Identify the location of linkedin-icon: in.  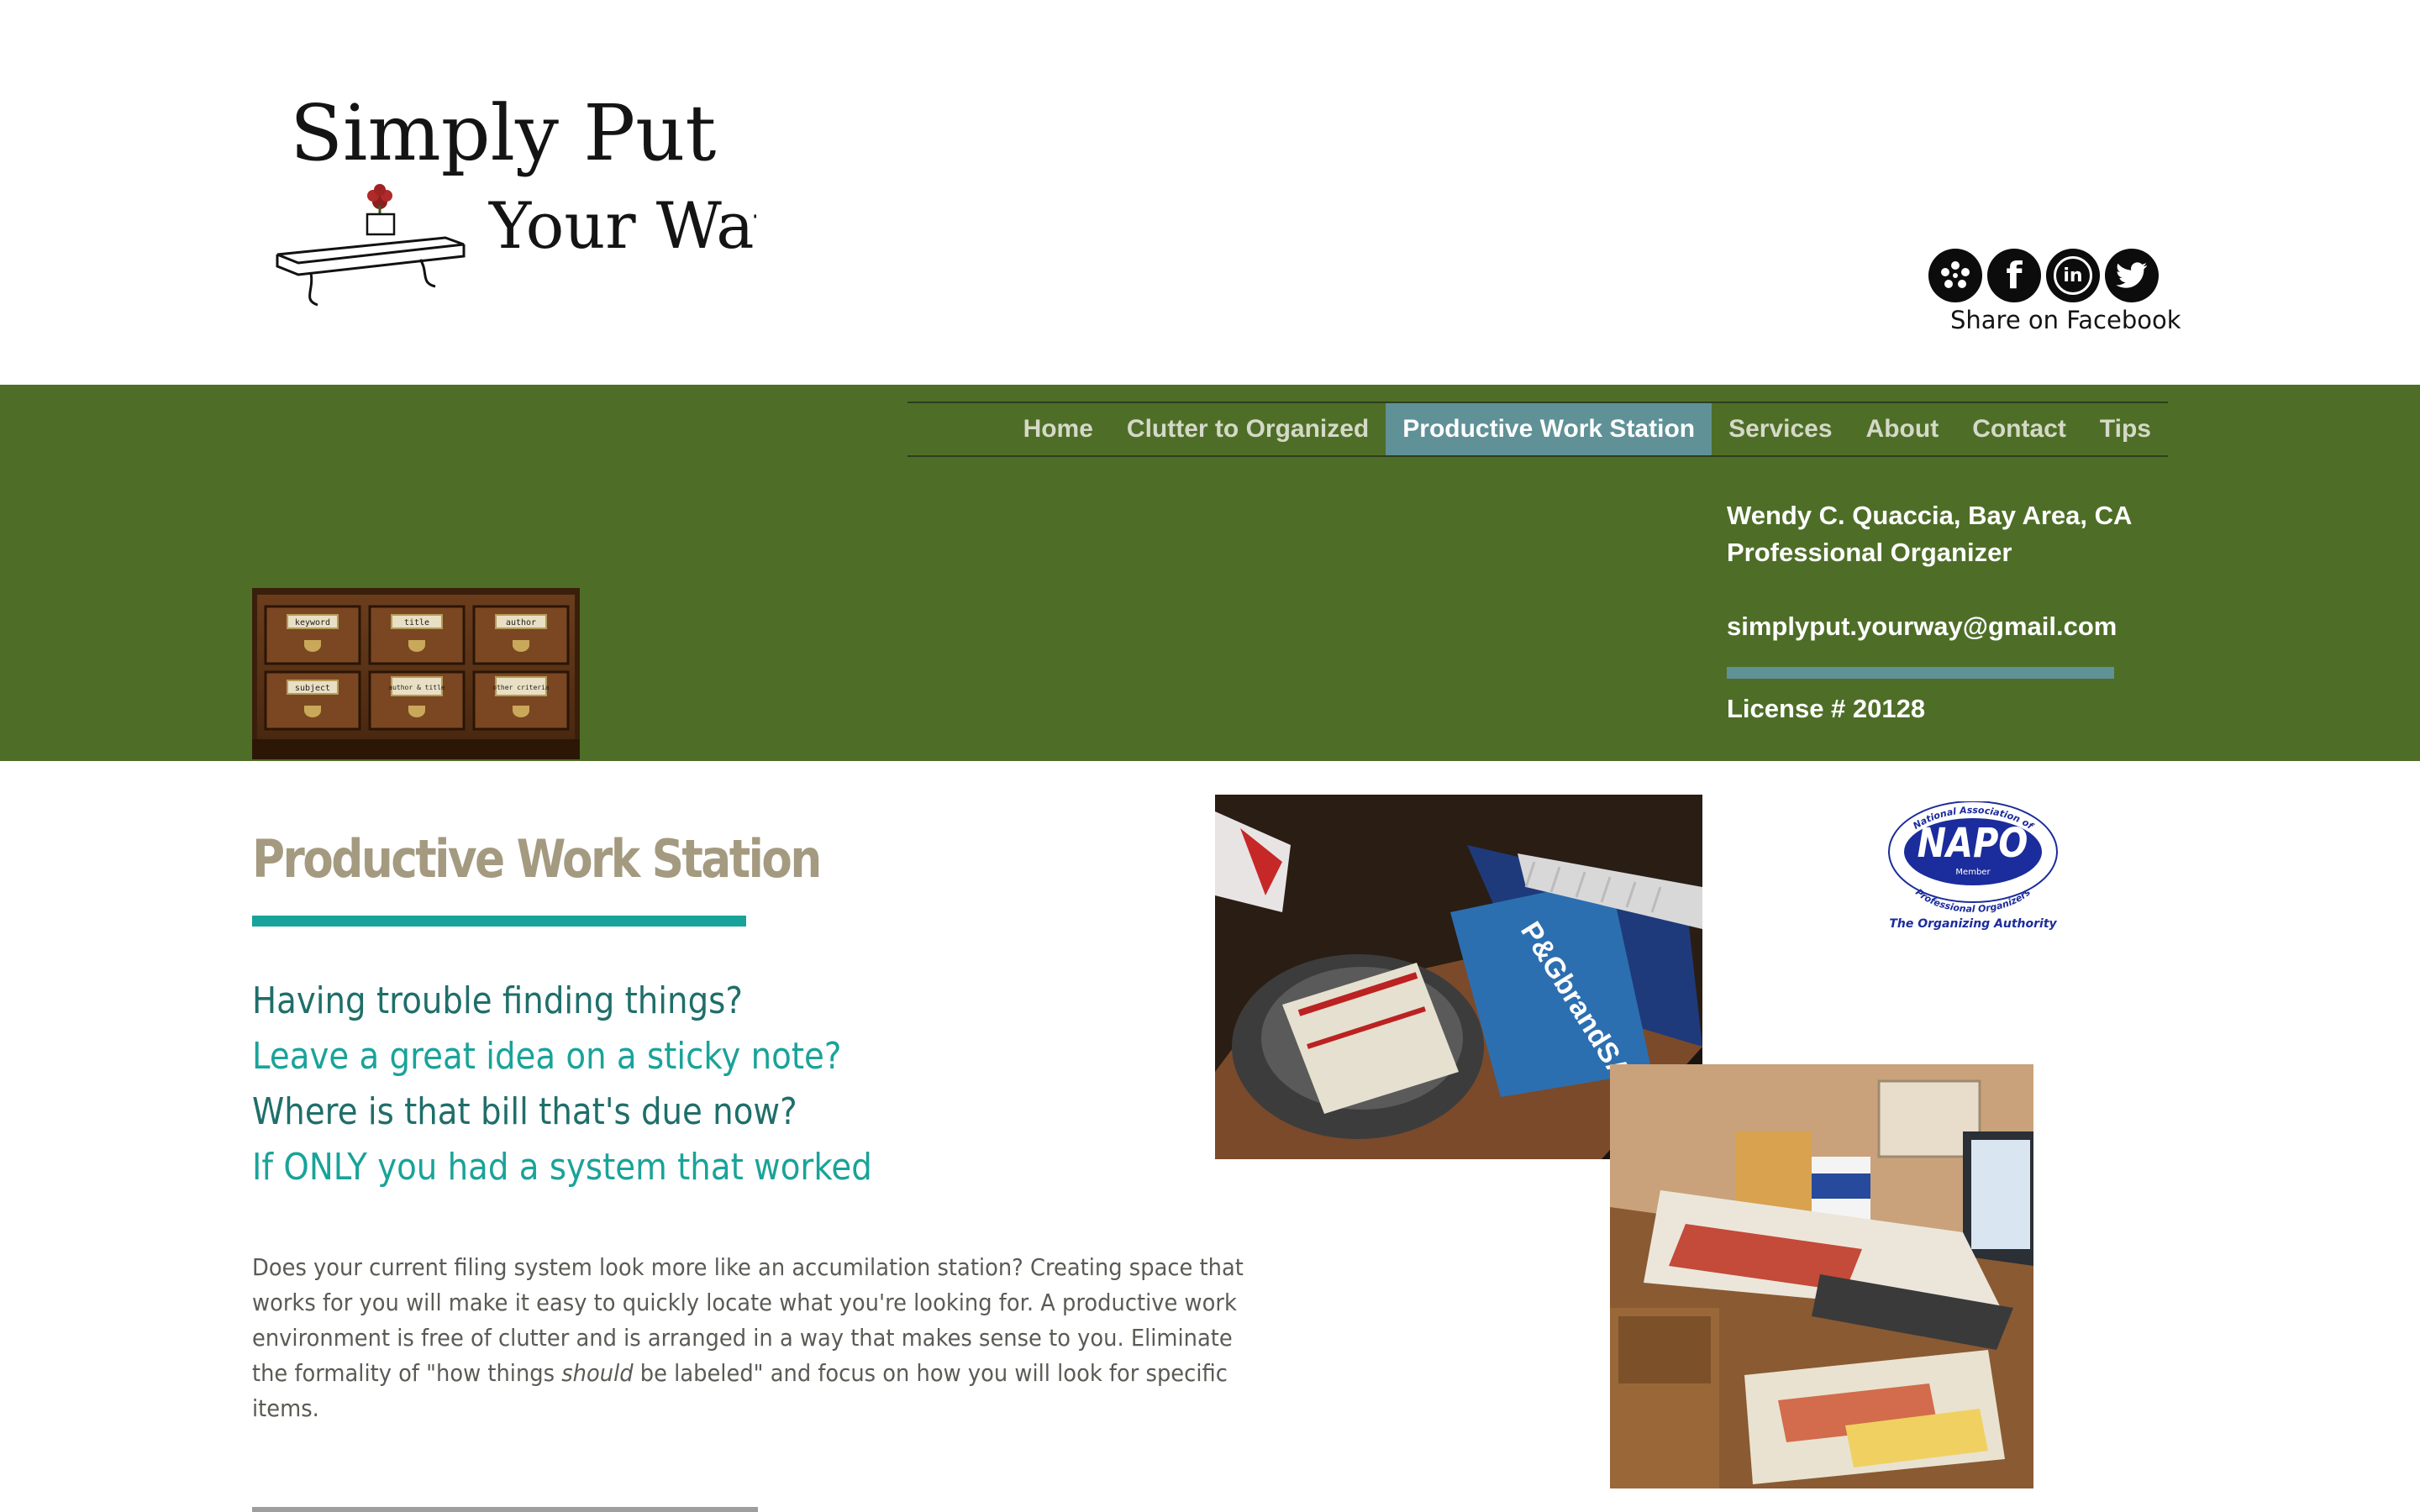
(2073, 275).